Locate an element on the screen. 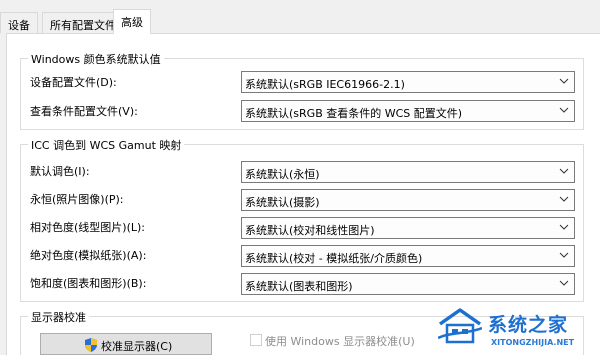  house-logo-icon is located at coordinates (460, 326).